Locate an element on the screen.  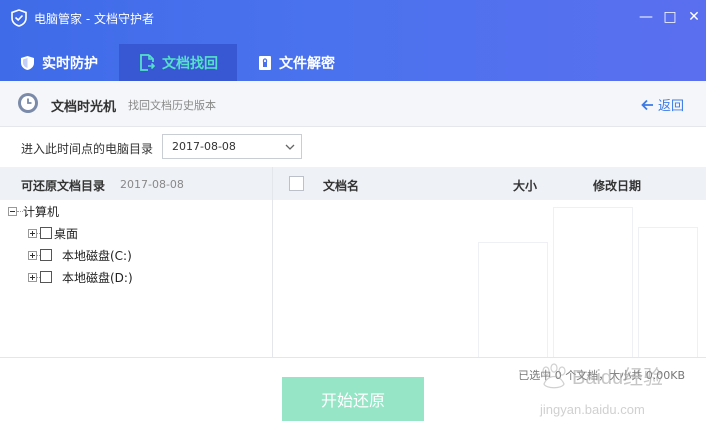
arrow-left-icon is located at coordinates (647, 104).